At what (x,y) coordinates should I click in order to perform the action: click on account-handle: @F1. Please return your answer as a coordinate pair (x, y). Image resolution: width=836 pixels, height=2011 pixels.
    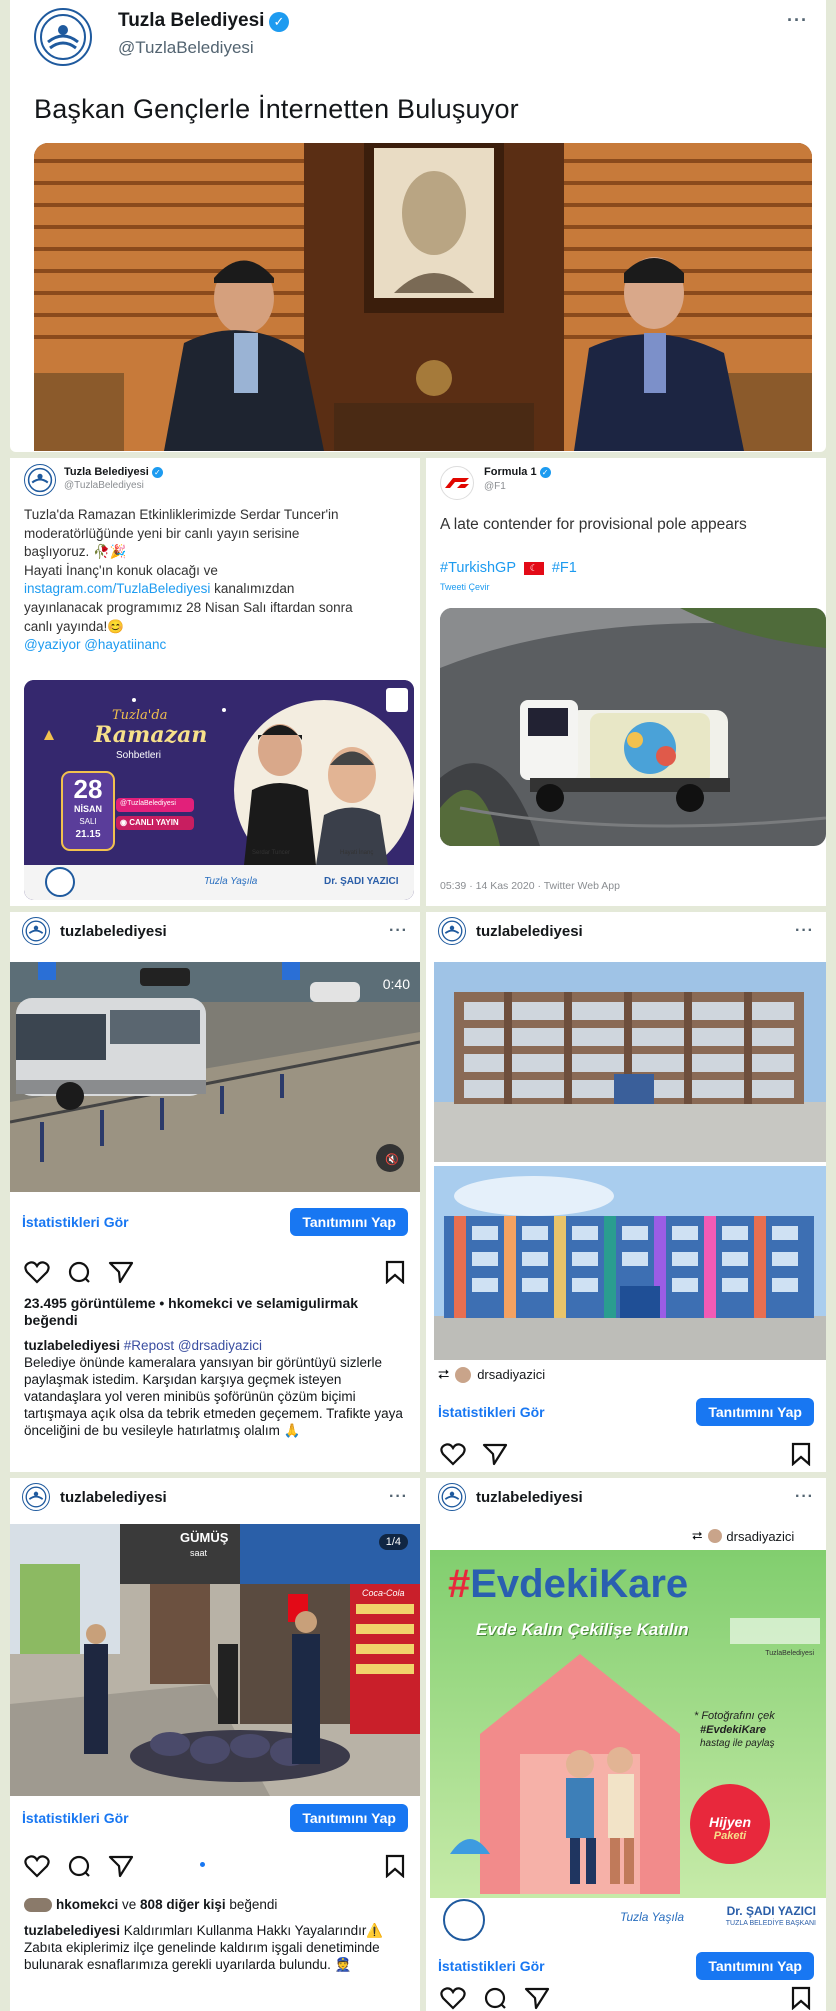
    Looking at the image, I should click on (495, 486).